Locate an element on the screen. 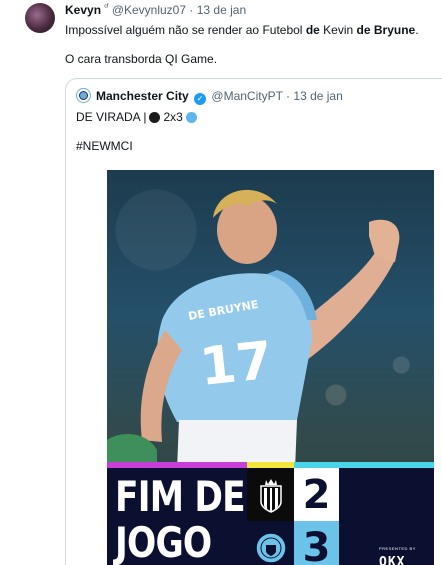  final-whistle-title: FIM DE JOGO is located at coordinates (180, 518).